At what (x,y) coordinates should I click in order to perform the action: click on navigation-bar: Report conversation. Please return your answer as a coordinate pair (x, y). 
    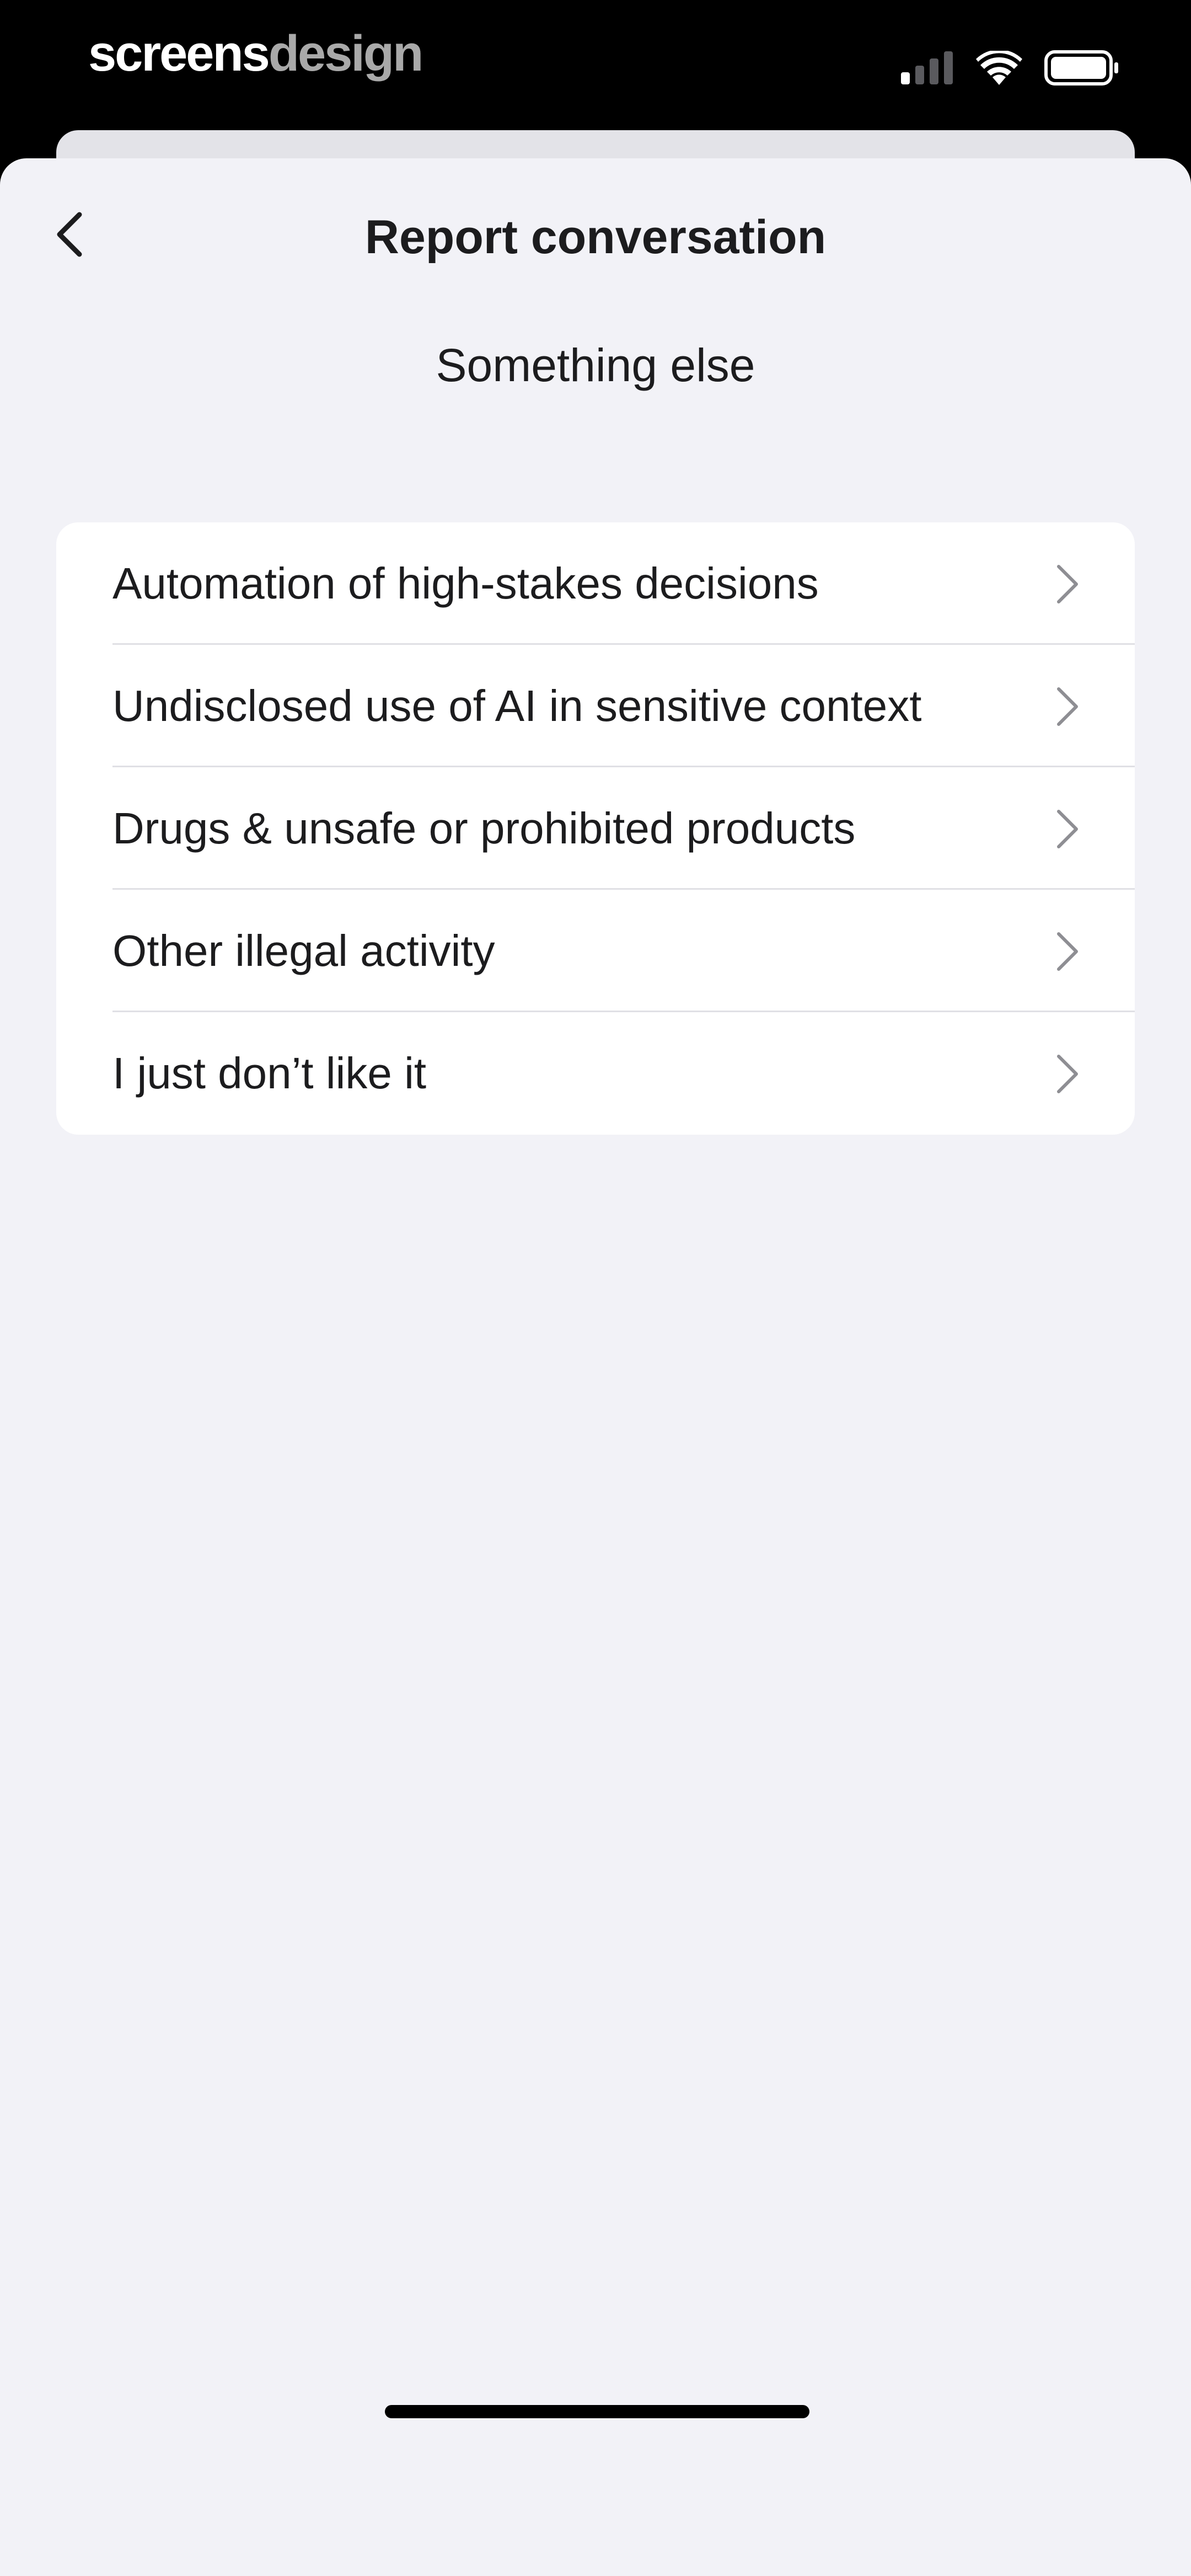
    Looking at the image, I should click on (595, 235).